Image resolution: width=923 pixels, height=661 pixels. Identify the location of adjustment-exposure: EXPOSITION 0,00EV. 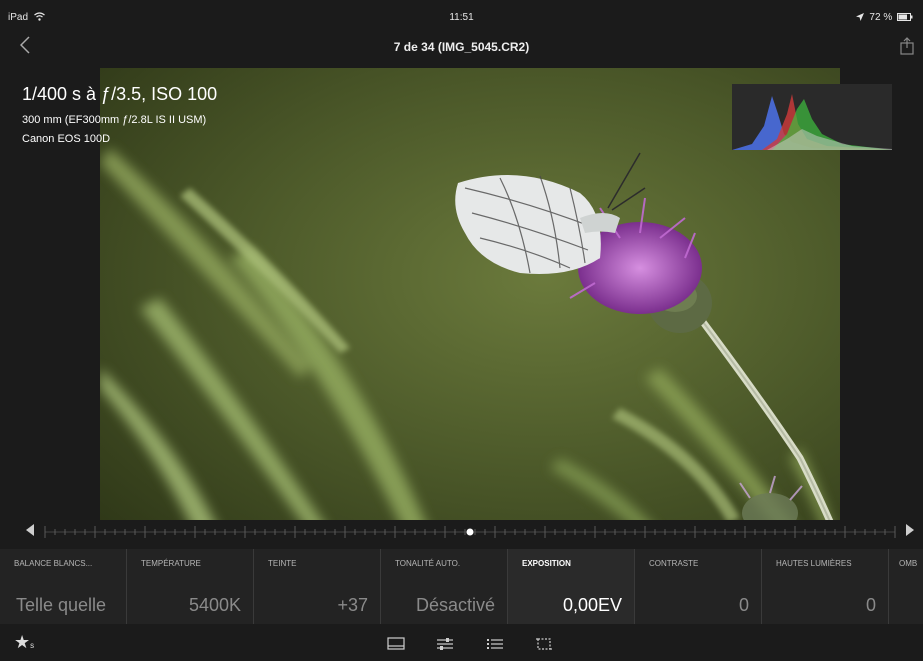
(571, 586).